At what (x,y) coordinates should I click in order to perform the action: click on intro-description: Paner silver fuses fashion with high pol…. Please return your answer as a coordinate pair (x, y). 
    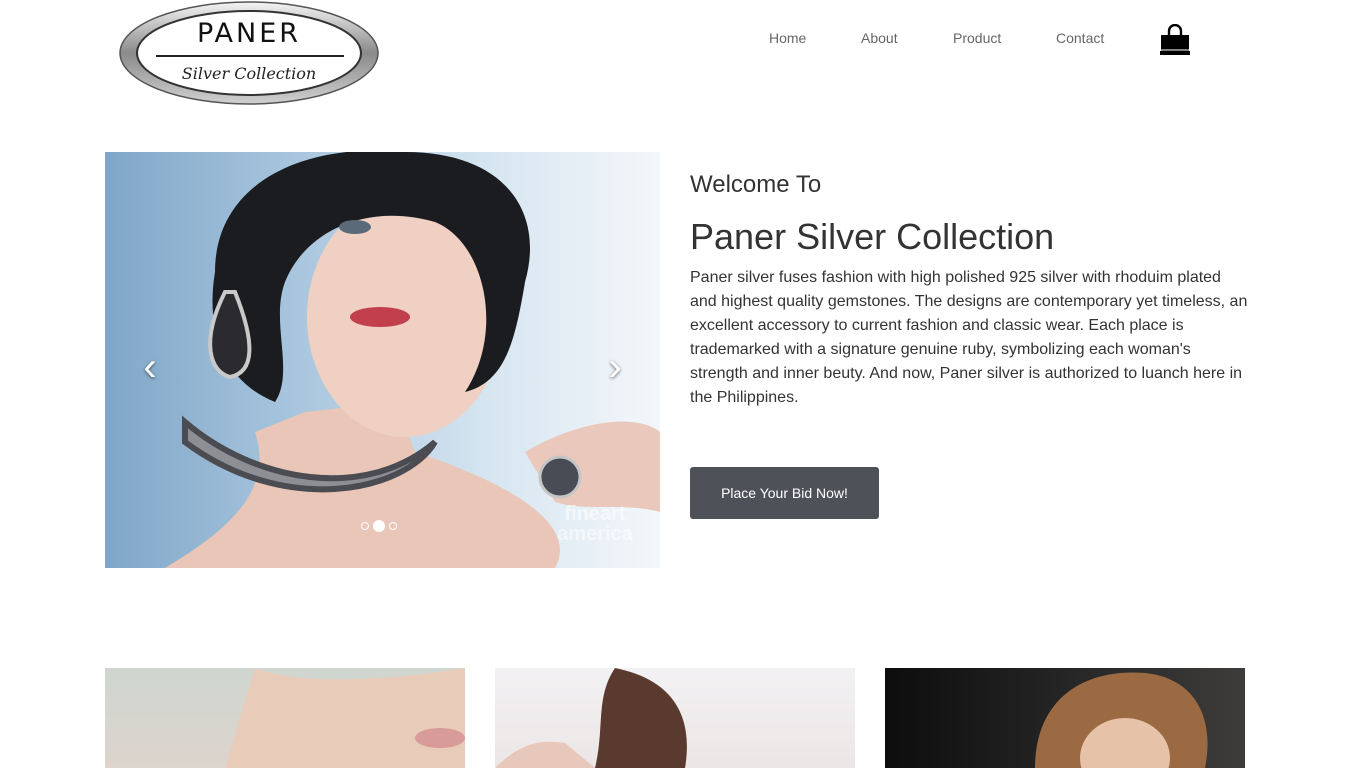
    Looking at the image, I should click on (969, 337).